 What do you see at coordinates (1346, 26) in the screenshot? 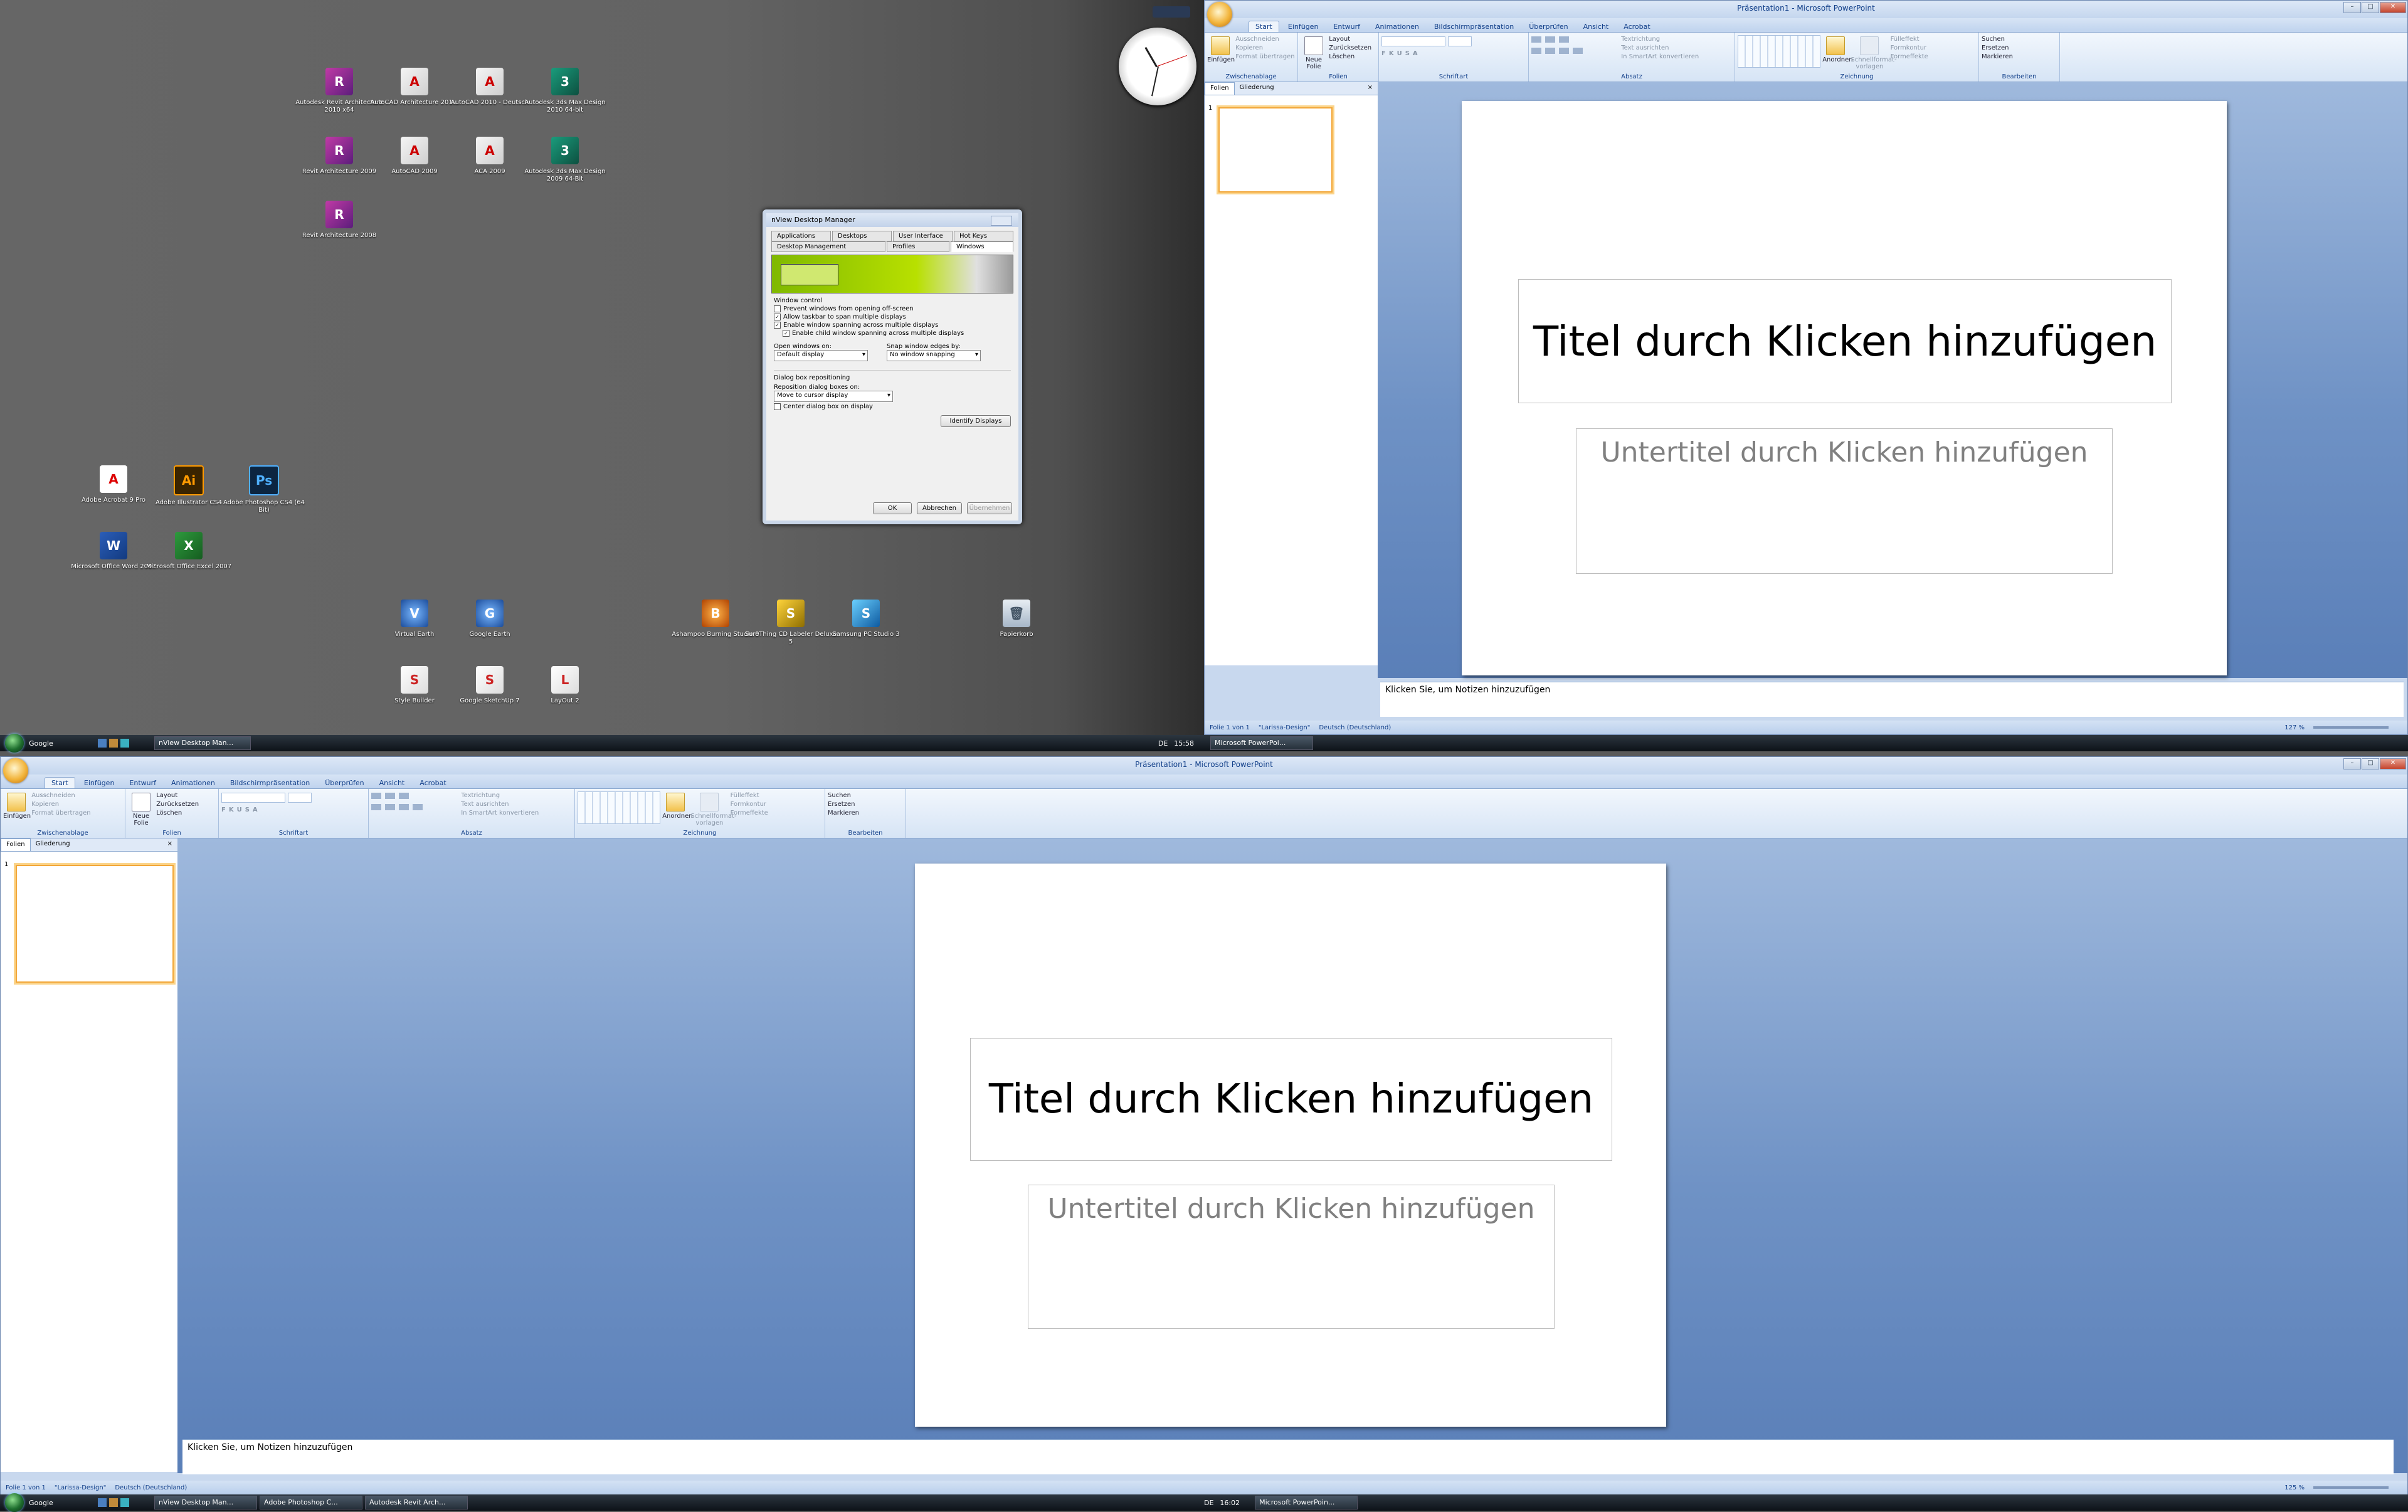
I see `tab-entwurf: Entwurf` at bounding box center [1346, 26].